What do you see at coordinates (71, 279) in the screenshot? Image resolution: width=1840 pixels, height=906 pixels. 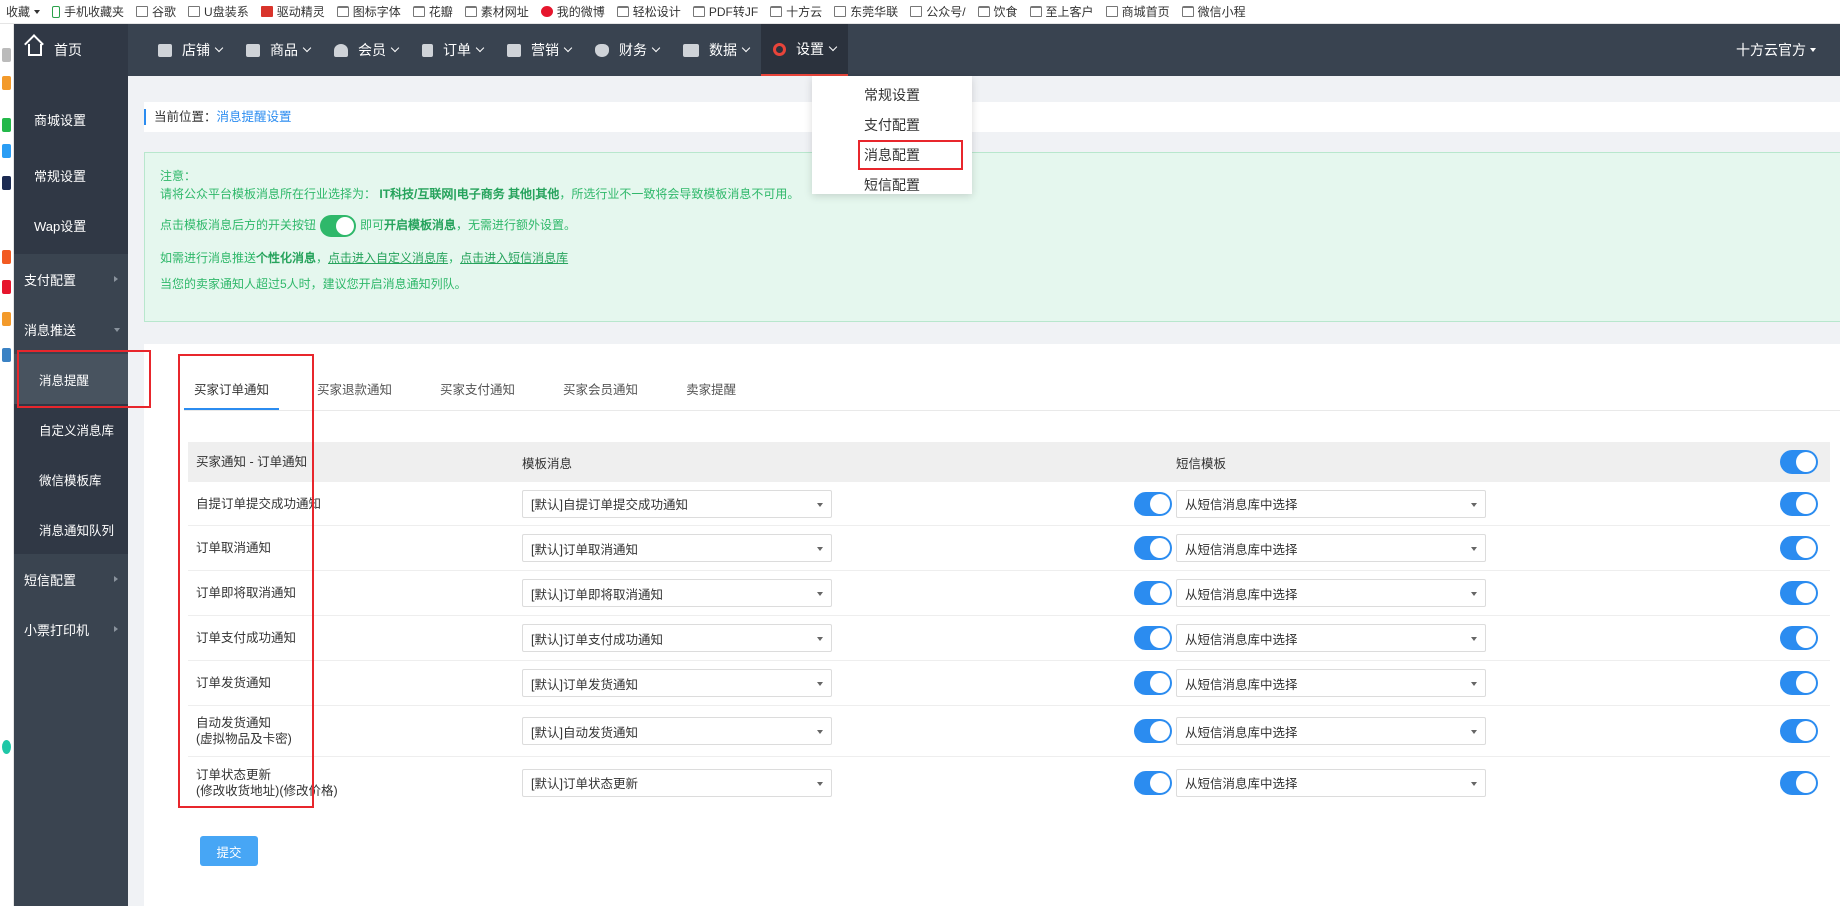 I see `sidebar-item-payment: 支付配置` at bounding box center [71, 279].